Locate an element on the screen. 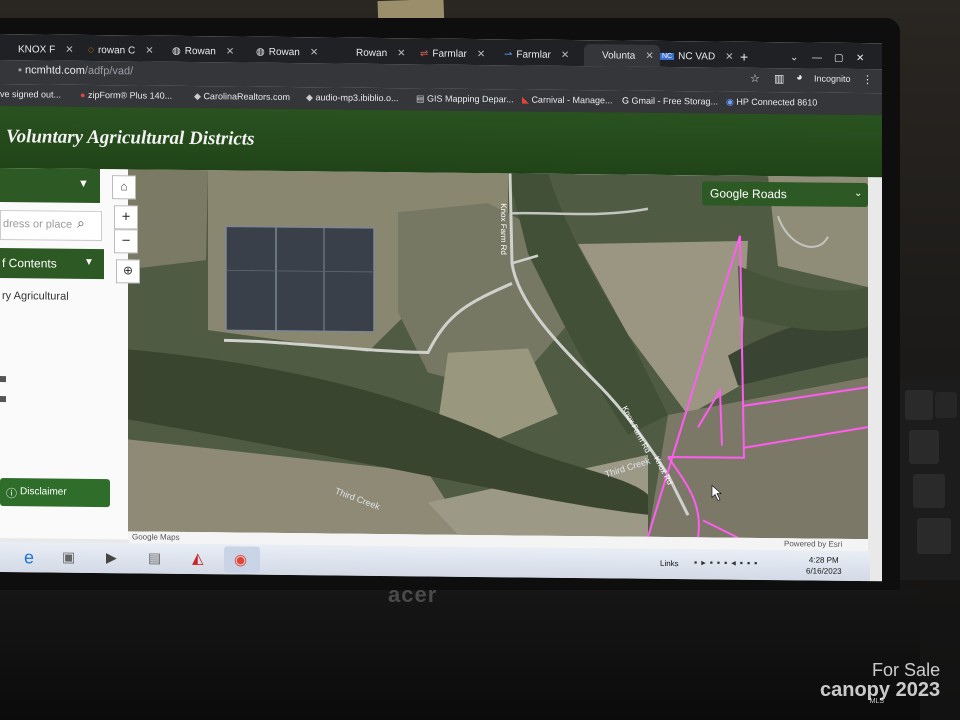 The height and width of the screenshot is (720, 960). search-icon: ⌕ is located at coordinates (81, 223).